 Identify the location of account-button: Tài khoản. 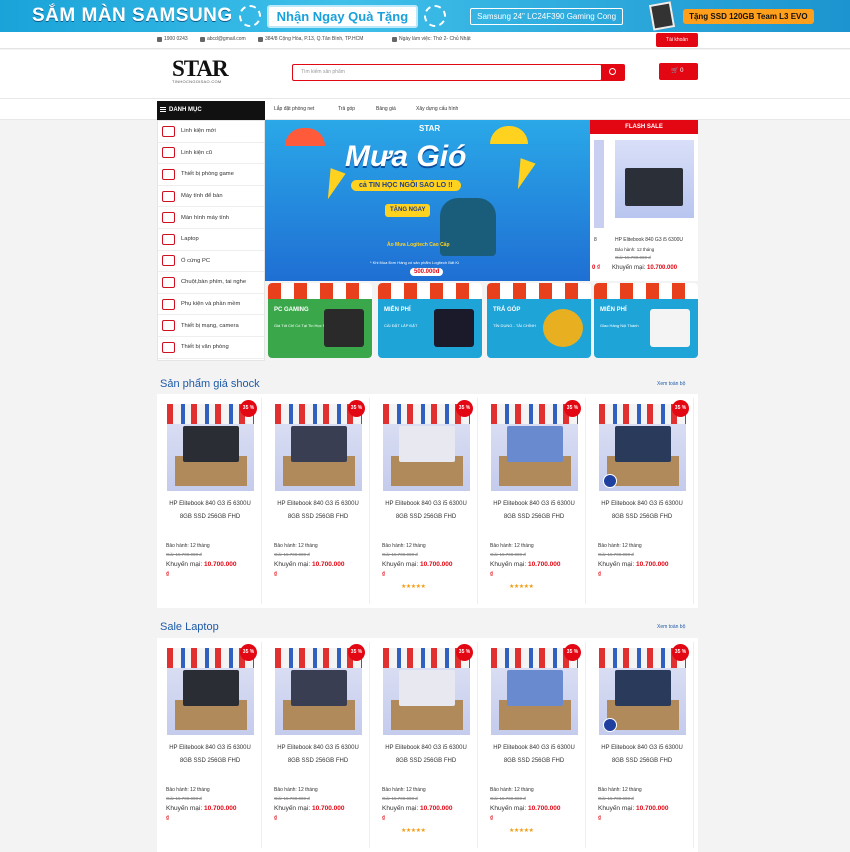
(677, 40).